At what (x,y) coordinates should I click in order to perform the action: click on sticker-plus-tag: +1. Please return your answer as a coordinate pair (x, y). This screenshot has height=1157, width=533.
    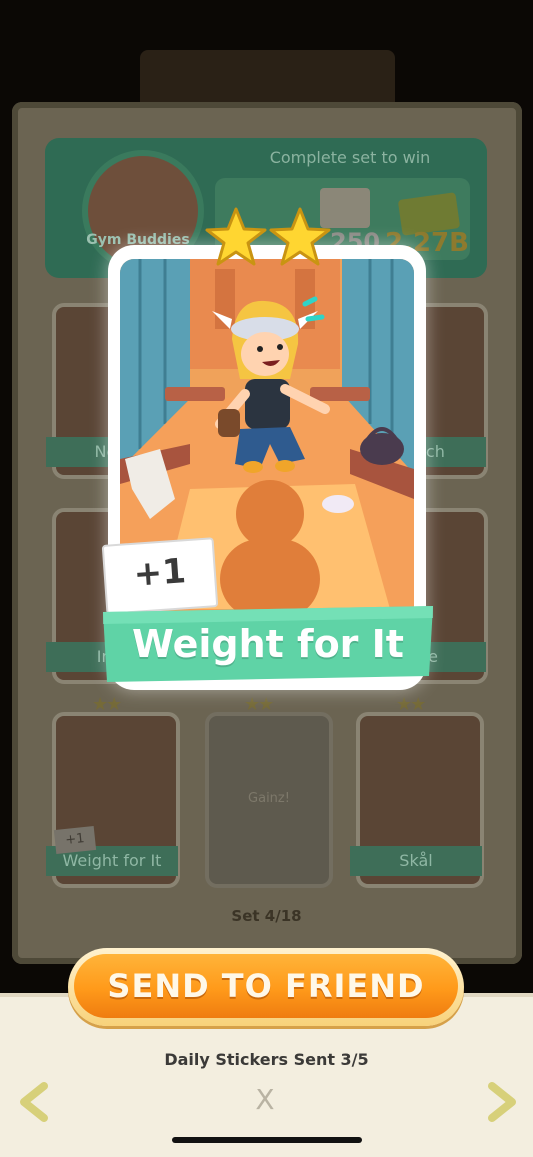
    Looking at the image, I should click on (160, 576).